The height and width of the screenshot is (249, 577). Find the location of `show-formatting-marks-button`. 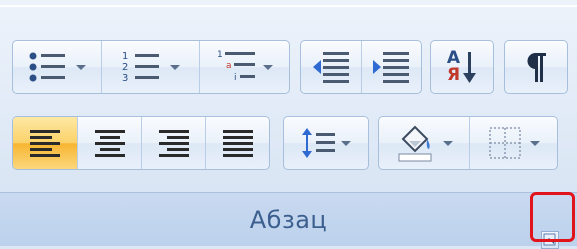

show-formatting-marks-button is located at coordinates (536, 67).